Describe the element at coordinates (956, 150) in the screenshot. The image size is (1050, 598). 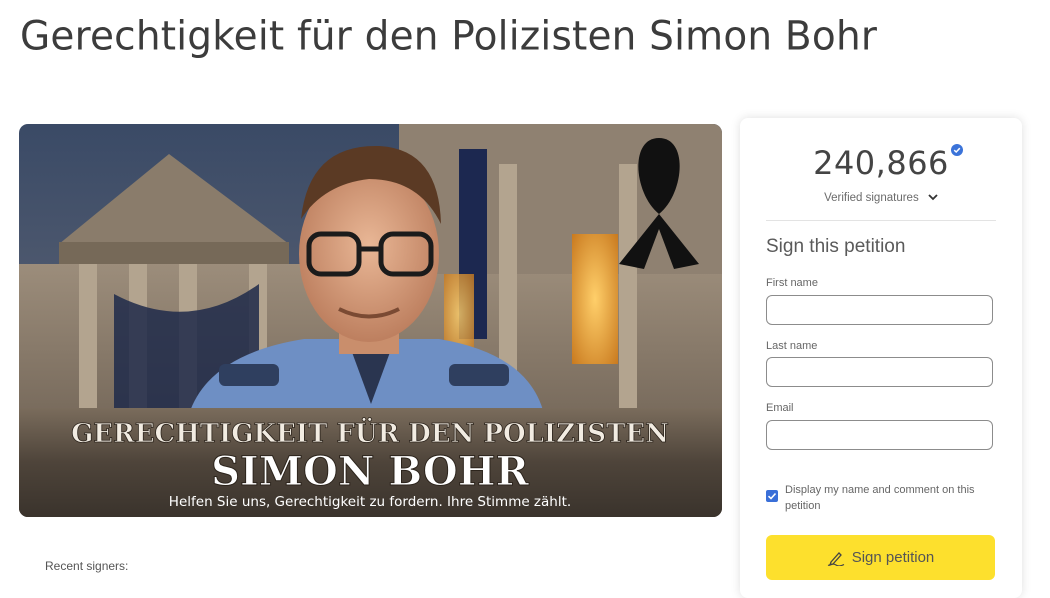
I see `verified-check-icon` at that location.